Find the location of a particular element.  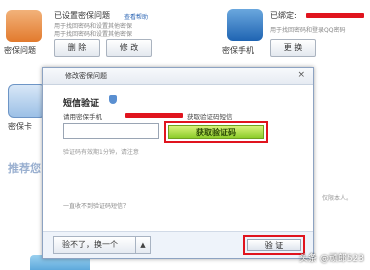

switch-method-button: 验不了，换一个 ▲ is located at coordinates (102, 245).